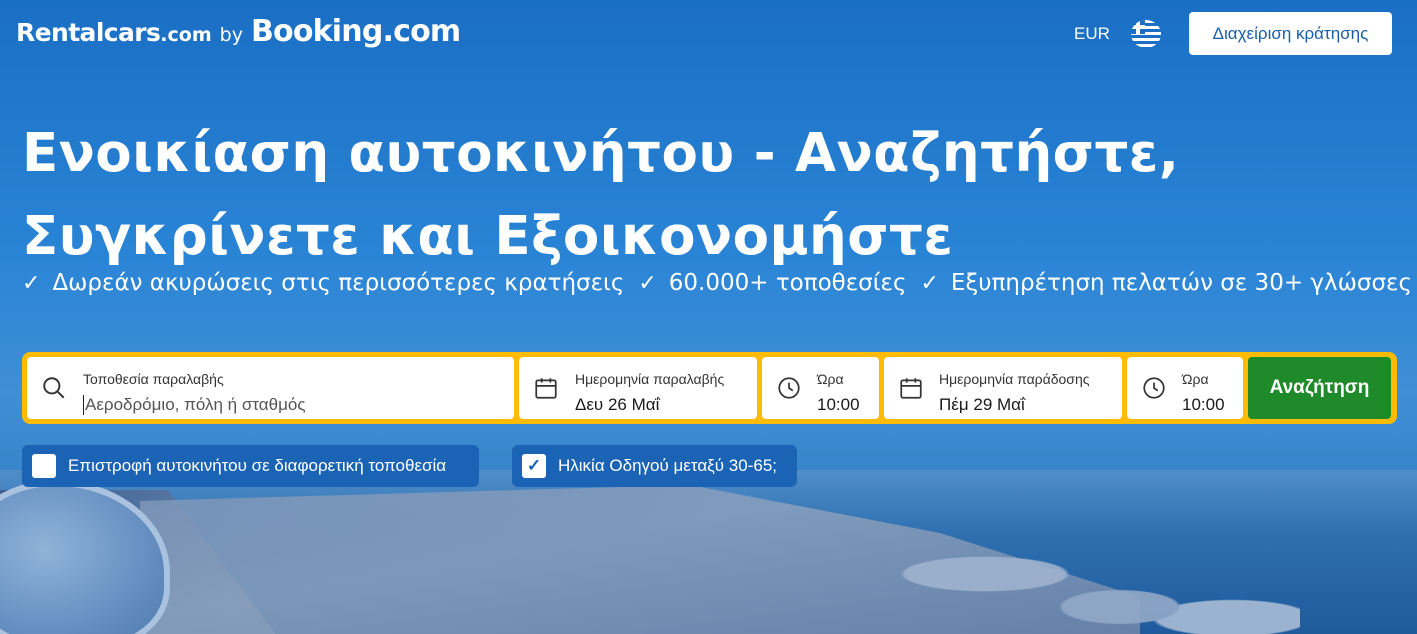 The height and width of the screenshot is (634, 1417). What do you see at coordinates (617, 404) in the screenshot?
I see `pickup-date-value: Δευ 26 Μαΐ` at bounding box center [617, 404].